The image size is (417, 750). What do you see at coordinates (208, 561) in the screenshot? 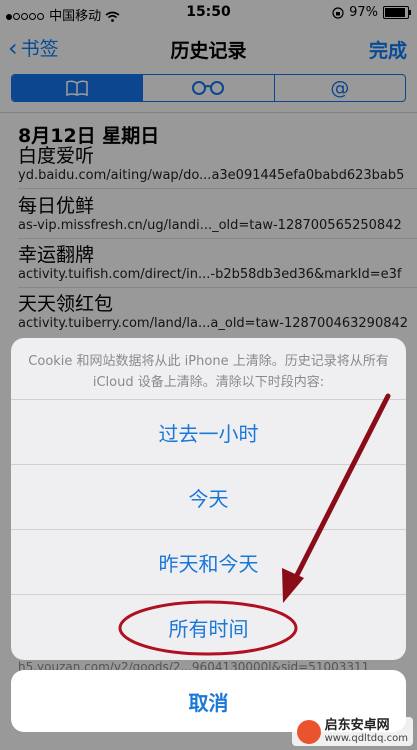
I see `option-today-and-yesterday-button: 昨天和今天` at bounding box center [208, 561].